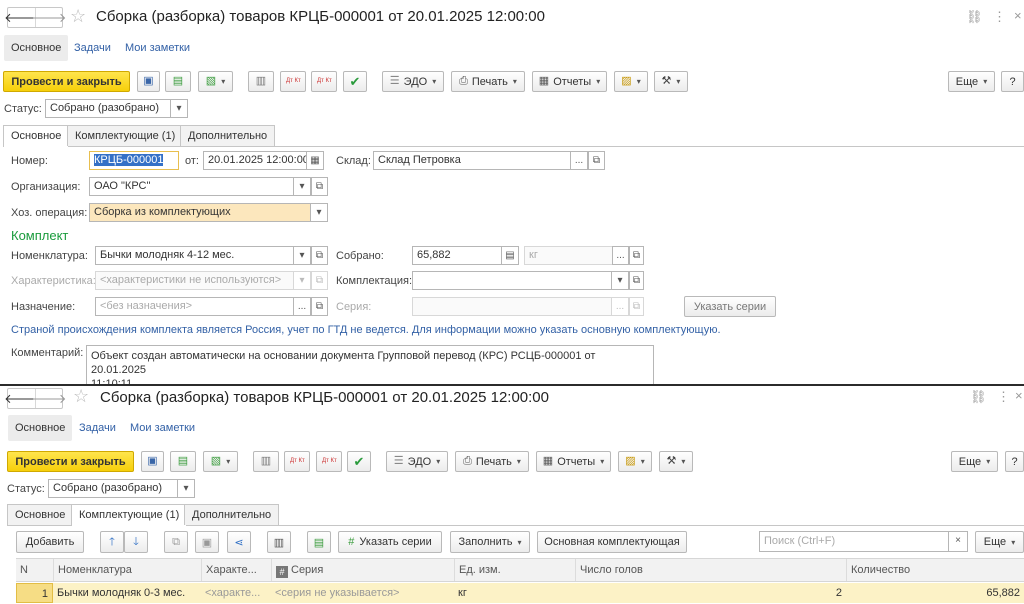  What do you see at coordinates (319, 212) in the screenshot?
I see `operation-dropdown-button: ▾` at bounding box center [319, 212].